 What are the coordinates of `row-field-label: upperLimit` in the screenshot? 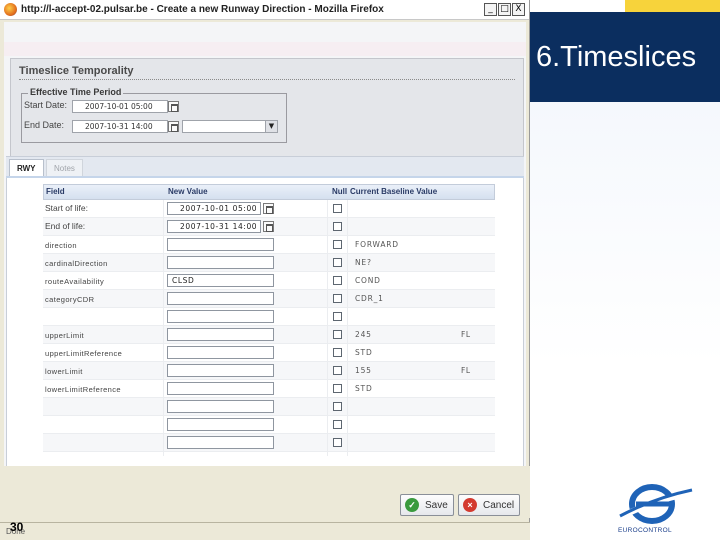 It's located at (65, 335).